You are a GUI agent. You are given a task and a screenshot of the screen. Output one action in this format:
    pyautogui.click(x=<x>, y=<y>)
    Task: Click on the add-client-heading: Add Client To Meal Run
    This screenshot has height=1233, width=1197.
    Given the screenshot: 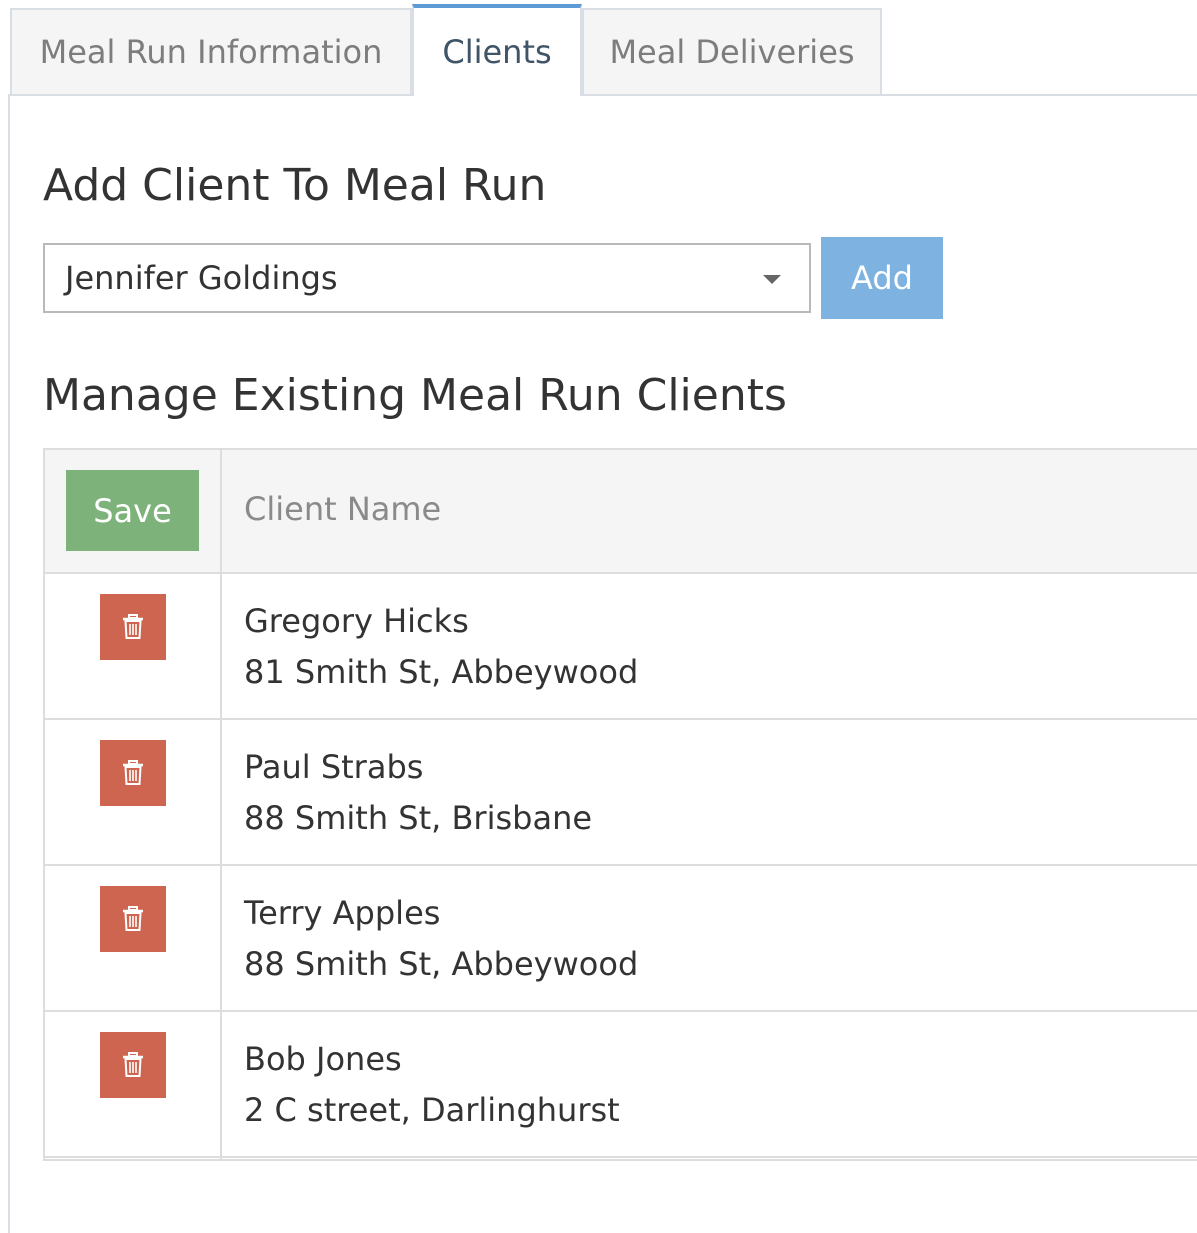 What is the action you would take?
    pyautogui.click(x=295, y=185)
    